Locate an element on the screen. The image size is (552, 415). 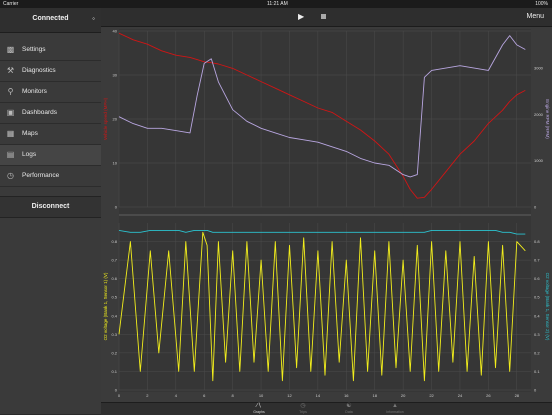
x-tick-label: 4 is located at coordinates (176, 395).